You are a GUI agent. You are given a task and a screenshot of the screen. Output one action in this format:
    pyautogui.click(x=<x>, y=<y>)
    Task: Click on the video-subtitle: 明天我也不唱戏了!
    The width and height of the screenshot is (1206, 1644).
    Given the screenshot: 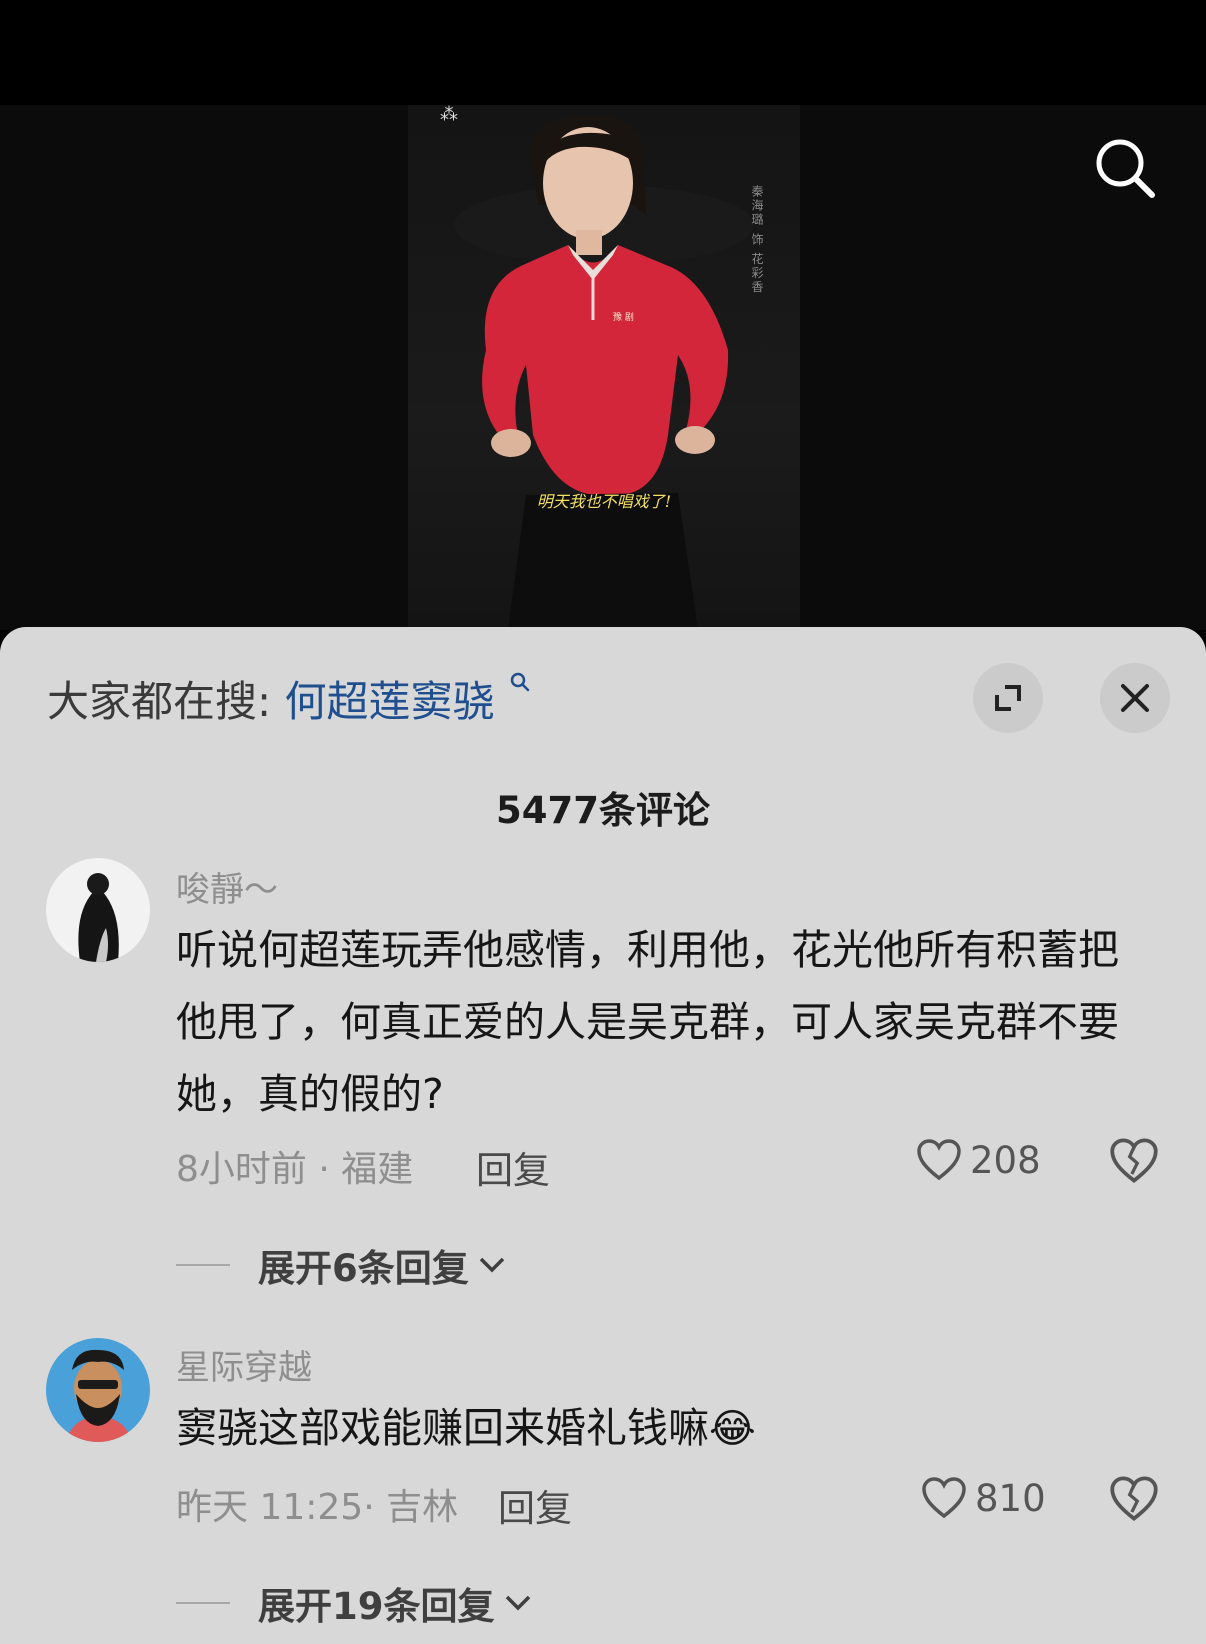 What is the action you would take?
    pyautogui.click(x=604, y=501)
    